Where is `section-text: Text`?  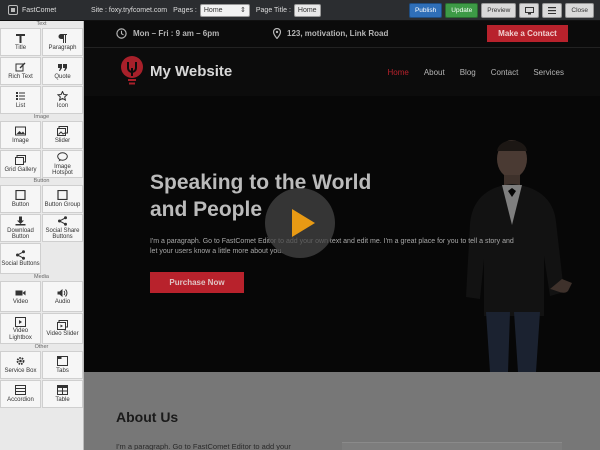
section-text: Text is located at coordinates (41, 24).